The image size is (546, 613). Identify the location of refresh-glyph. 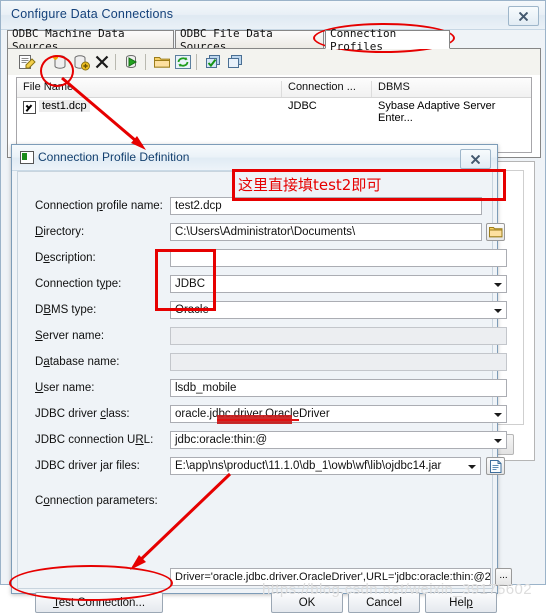
(183, 62).